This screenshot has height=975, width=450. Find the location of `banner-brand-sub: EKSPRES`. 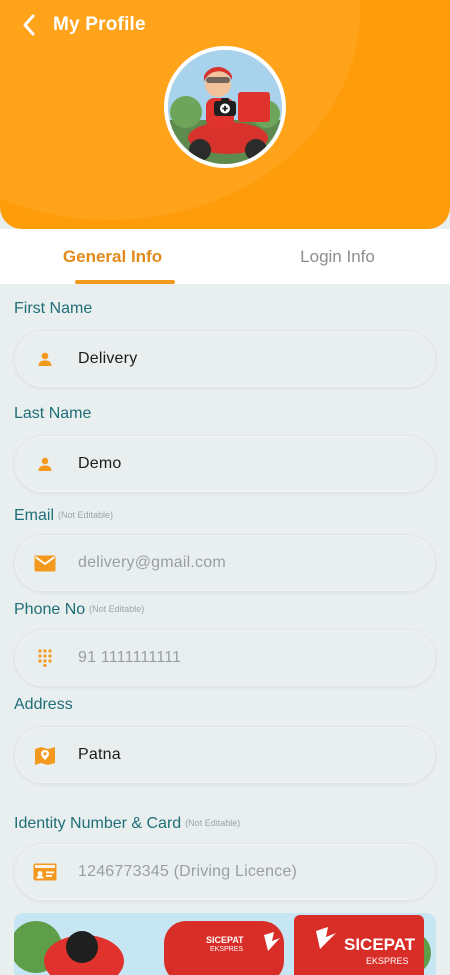

banner-brand-sub: EKSPRES is located at coordinates (387, 961).